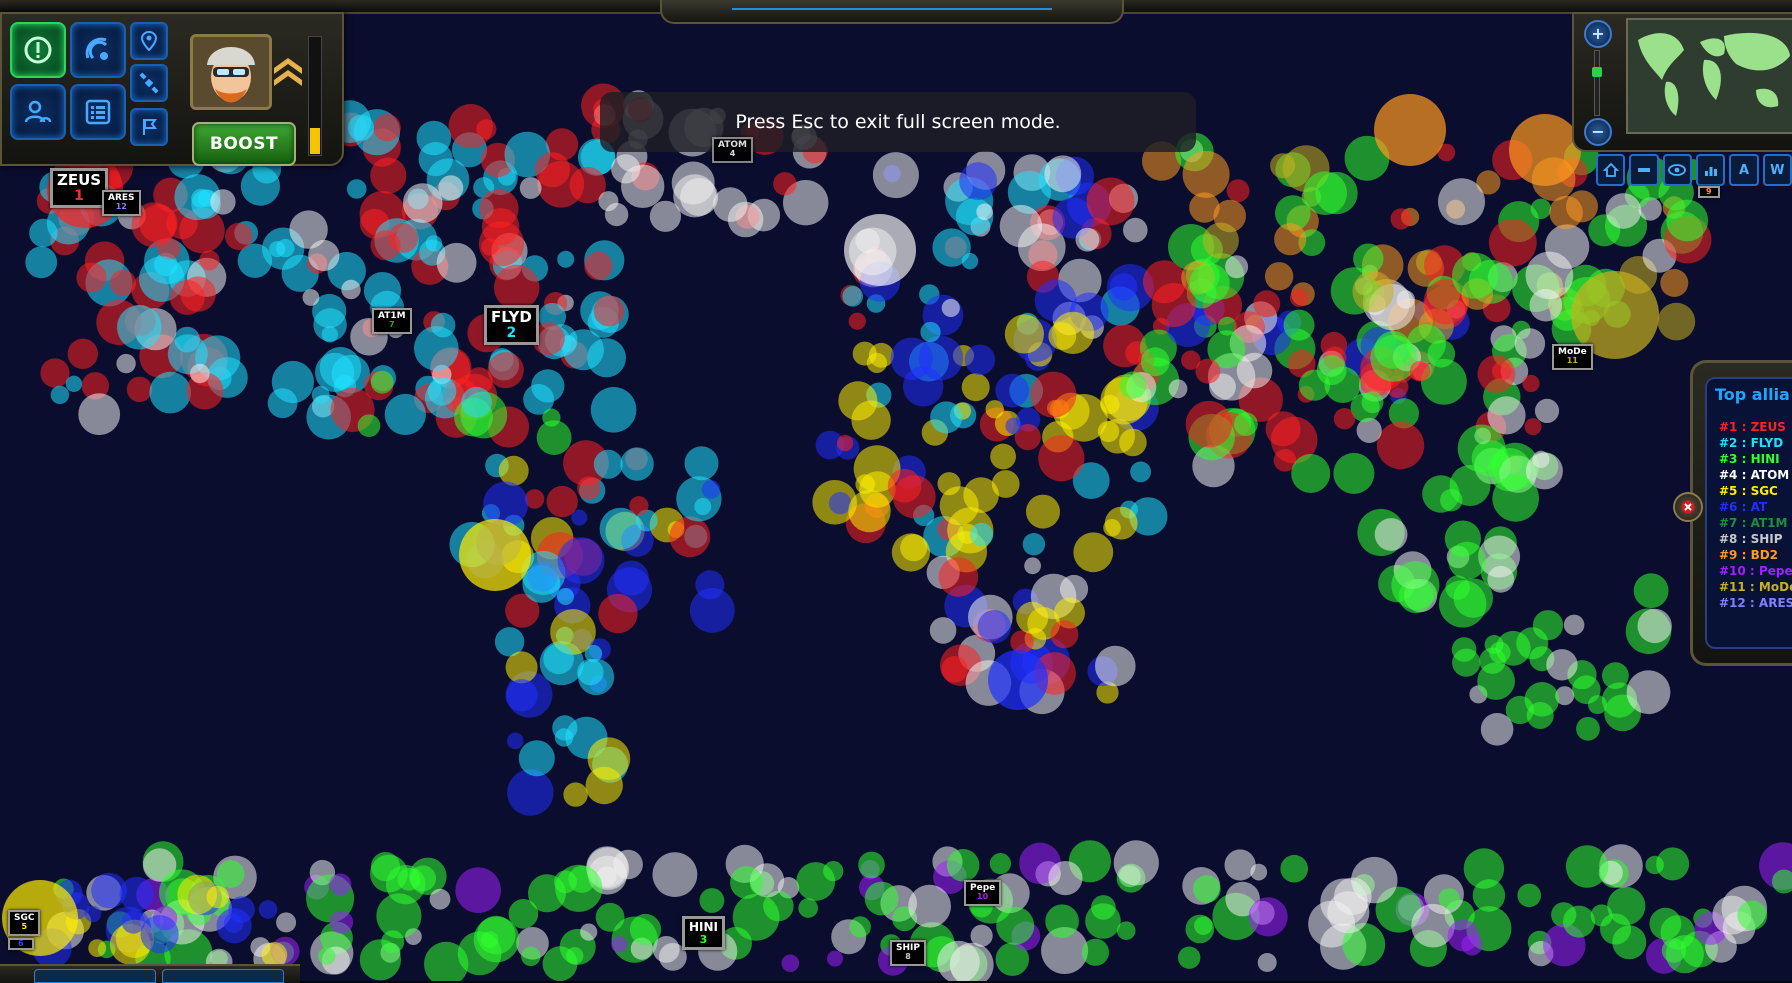 The width and height of the screenshot is (1792, 983). I want to click on experience-fill, so click(315, 141).